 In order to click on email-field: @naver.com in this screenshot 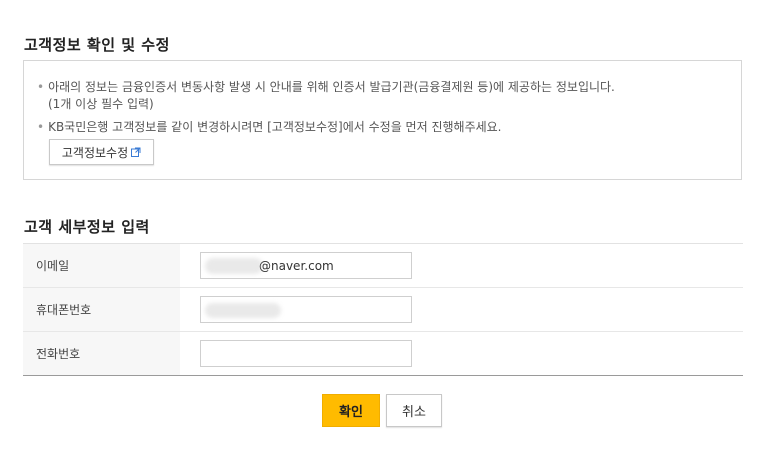, I will do `click(306, 265)`.